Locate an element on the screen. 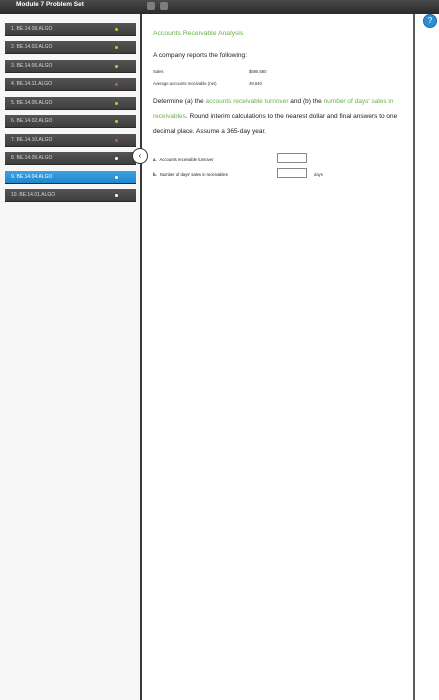  problem-item-2: 2. BE.14.03.ALGO is located at coordinates (70, 47).